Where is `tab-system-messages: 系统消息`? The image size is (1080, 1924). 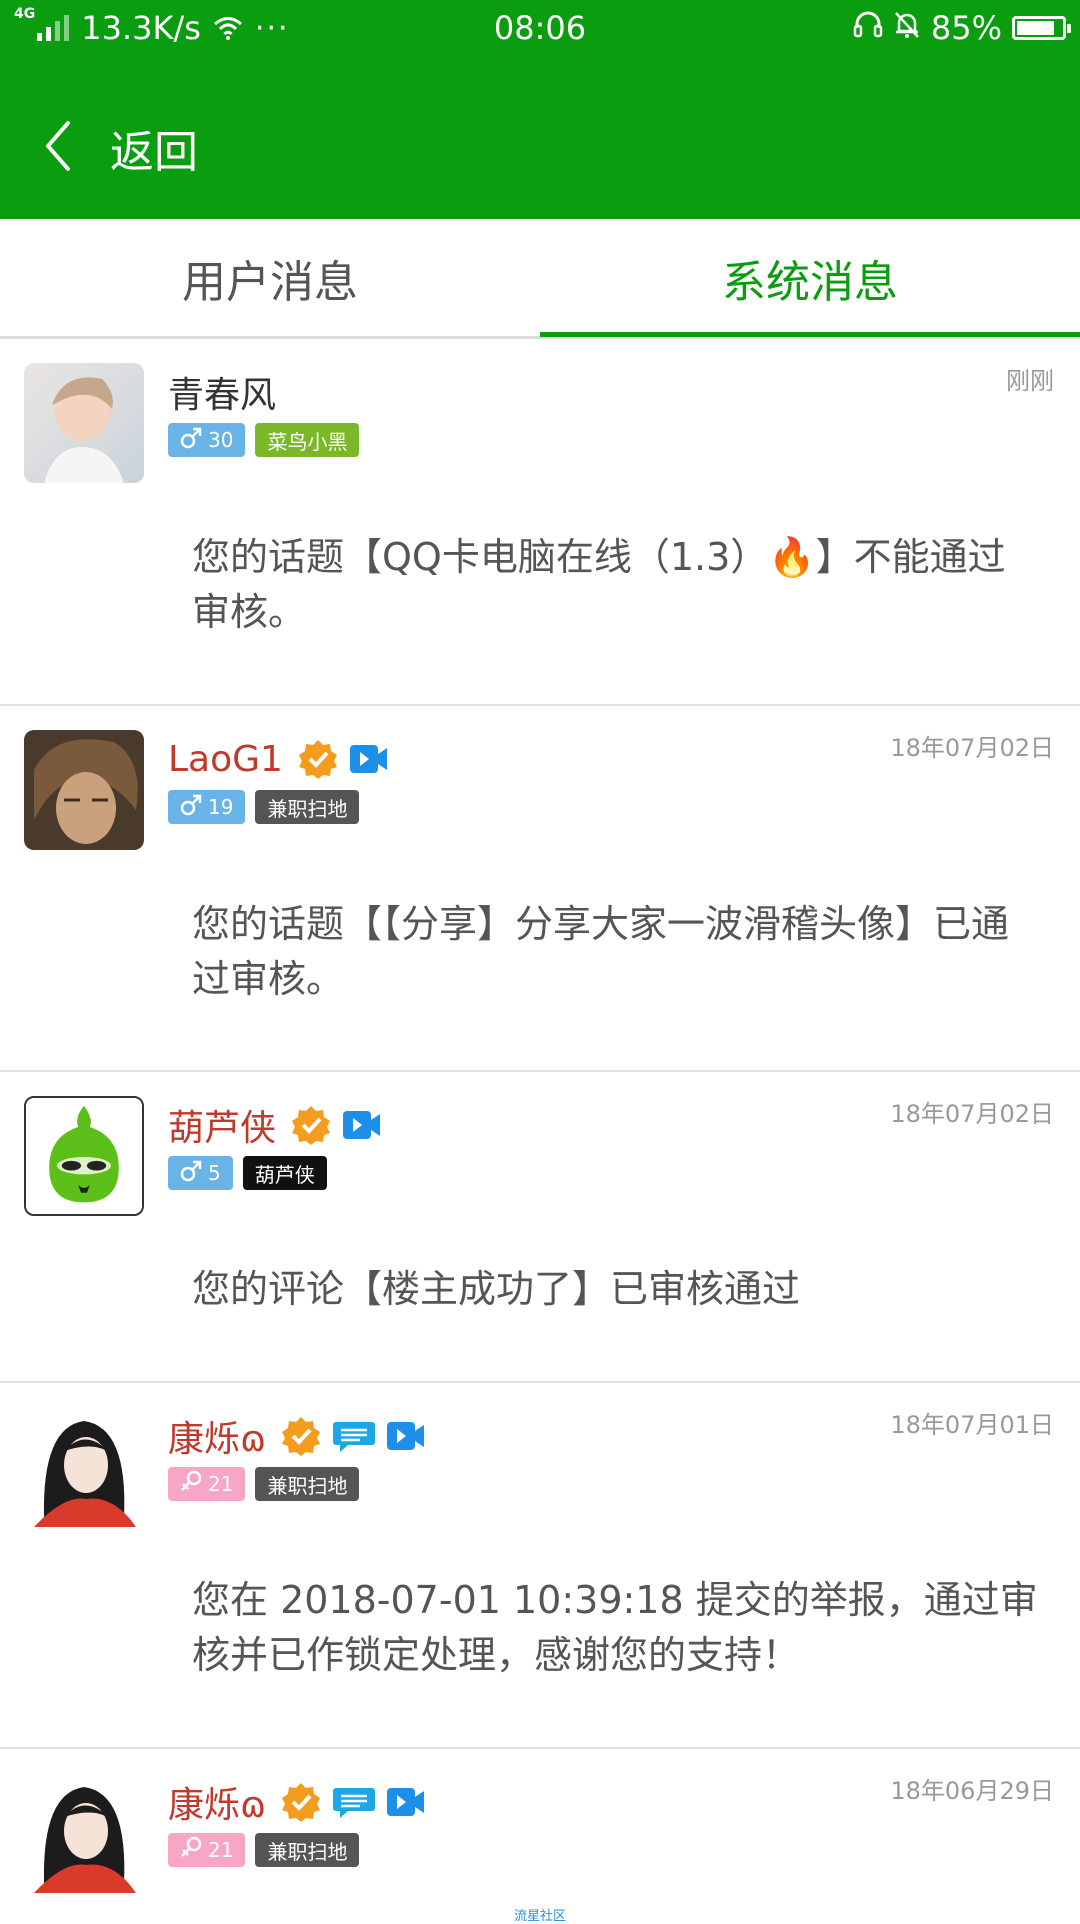 tab-system-messages: 系统消息 is located at coordinates (810, 277).